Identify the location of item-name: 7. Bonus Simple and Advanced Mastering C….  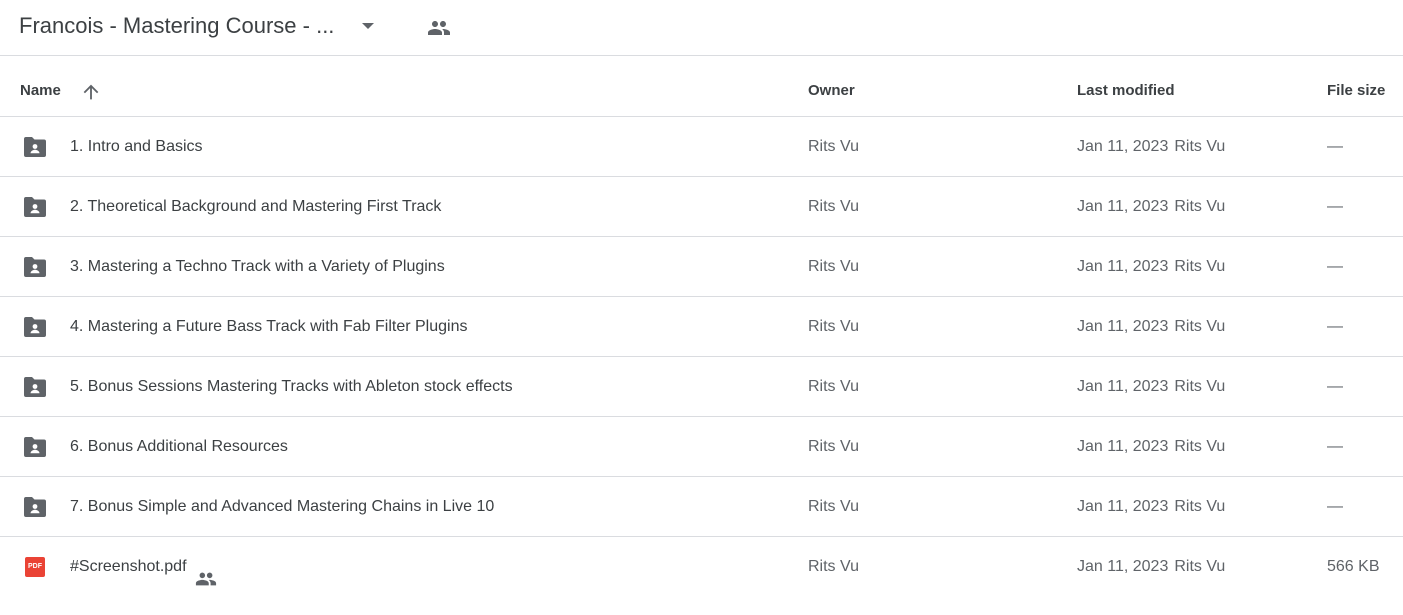
(282, 506).